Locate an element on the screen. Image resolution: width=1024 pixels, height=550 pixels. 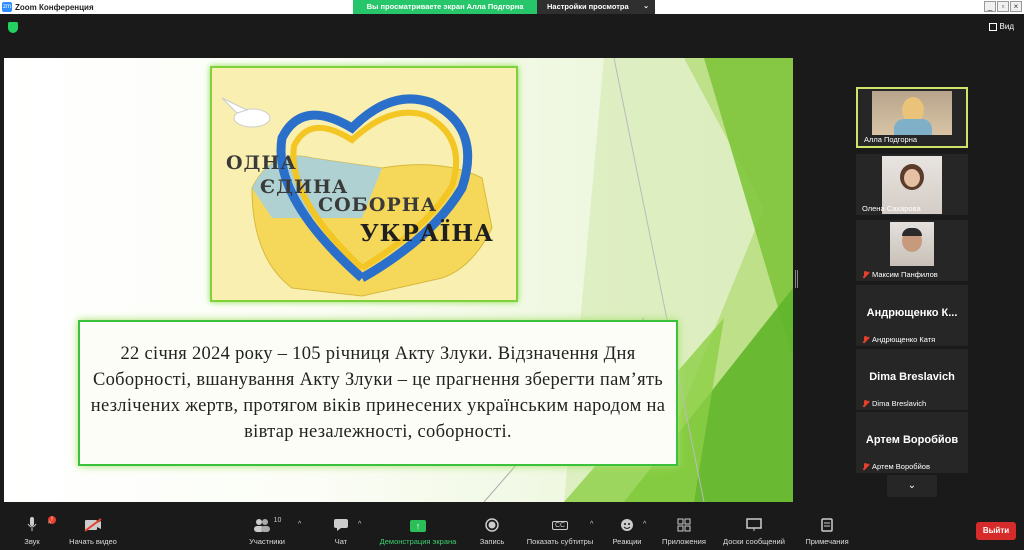
participant-tile: Максим Панфилов is located at coordinates (912, 250).